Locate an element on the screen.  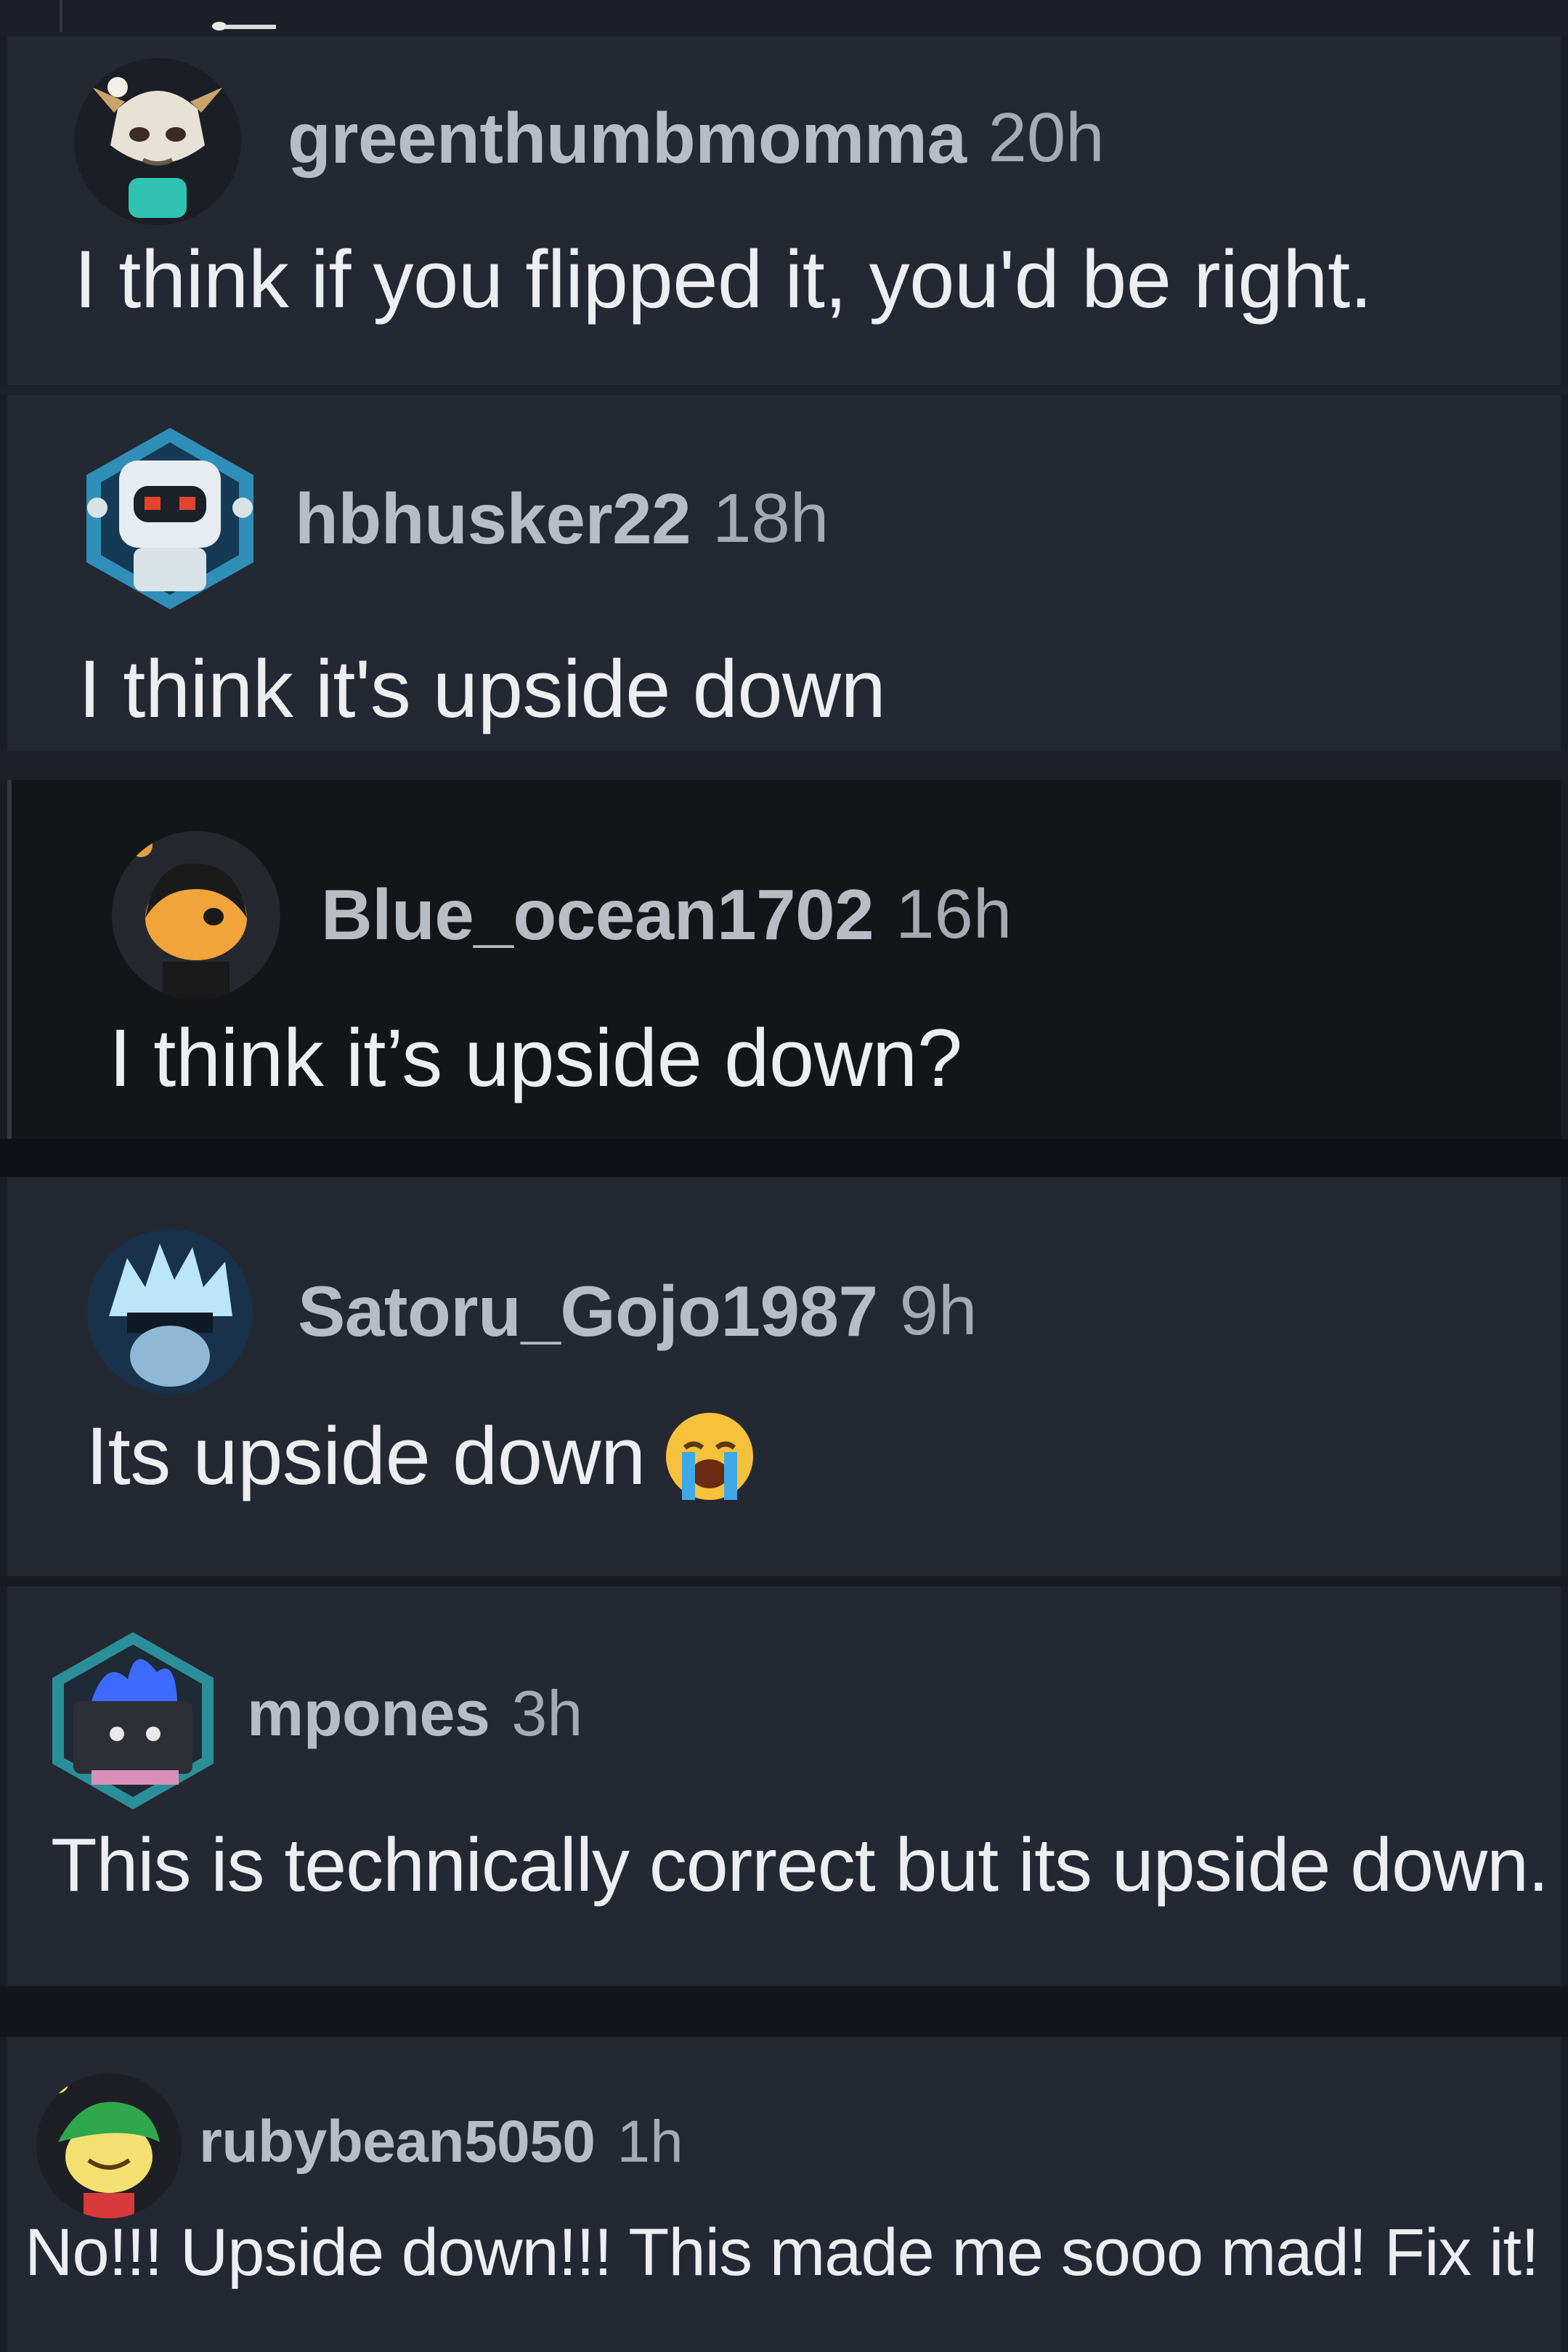
green-hat-snoo-avatar-icon is located at coordinates (109, 2145).